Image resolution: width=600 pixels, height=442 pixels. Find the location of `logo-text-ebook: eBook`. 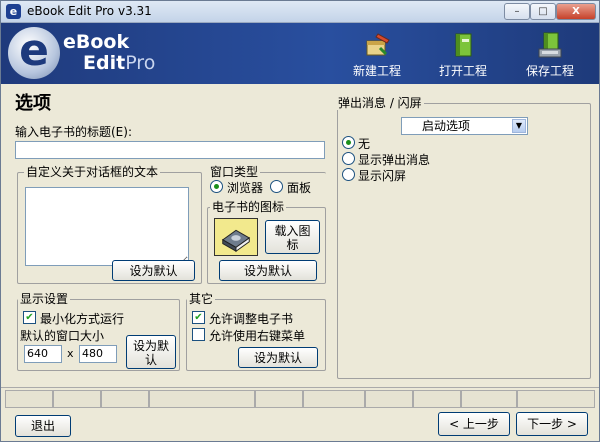

logo-text-ebook: eBook is located at coordinates (96, 42).